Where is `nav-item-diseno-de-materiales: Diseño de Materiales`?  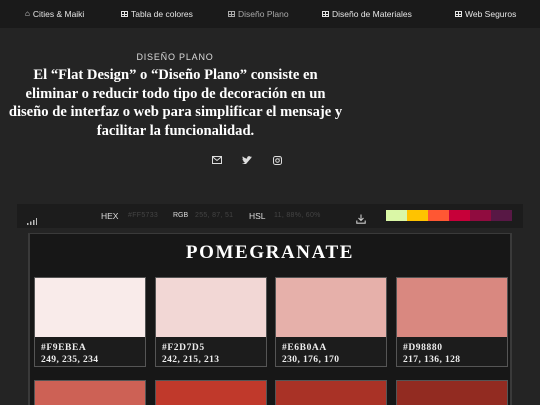
nav-item-diseno-de-materiales: Diseño de Materiales is located at coordinates (367, 14).